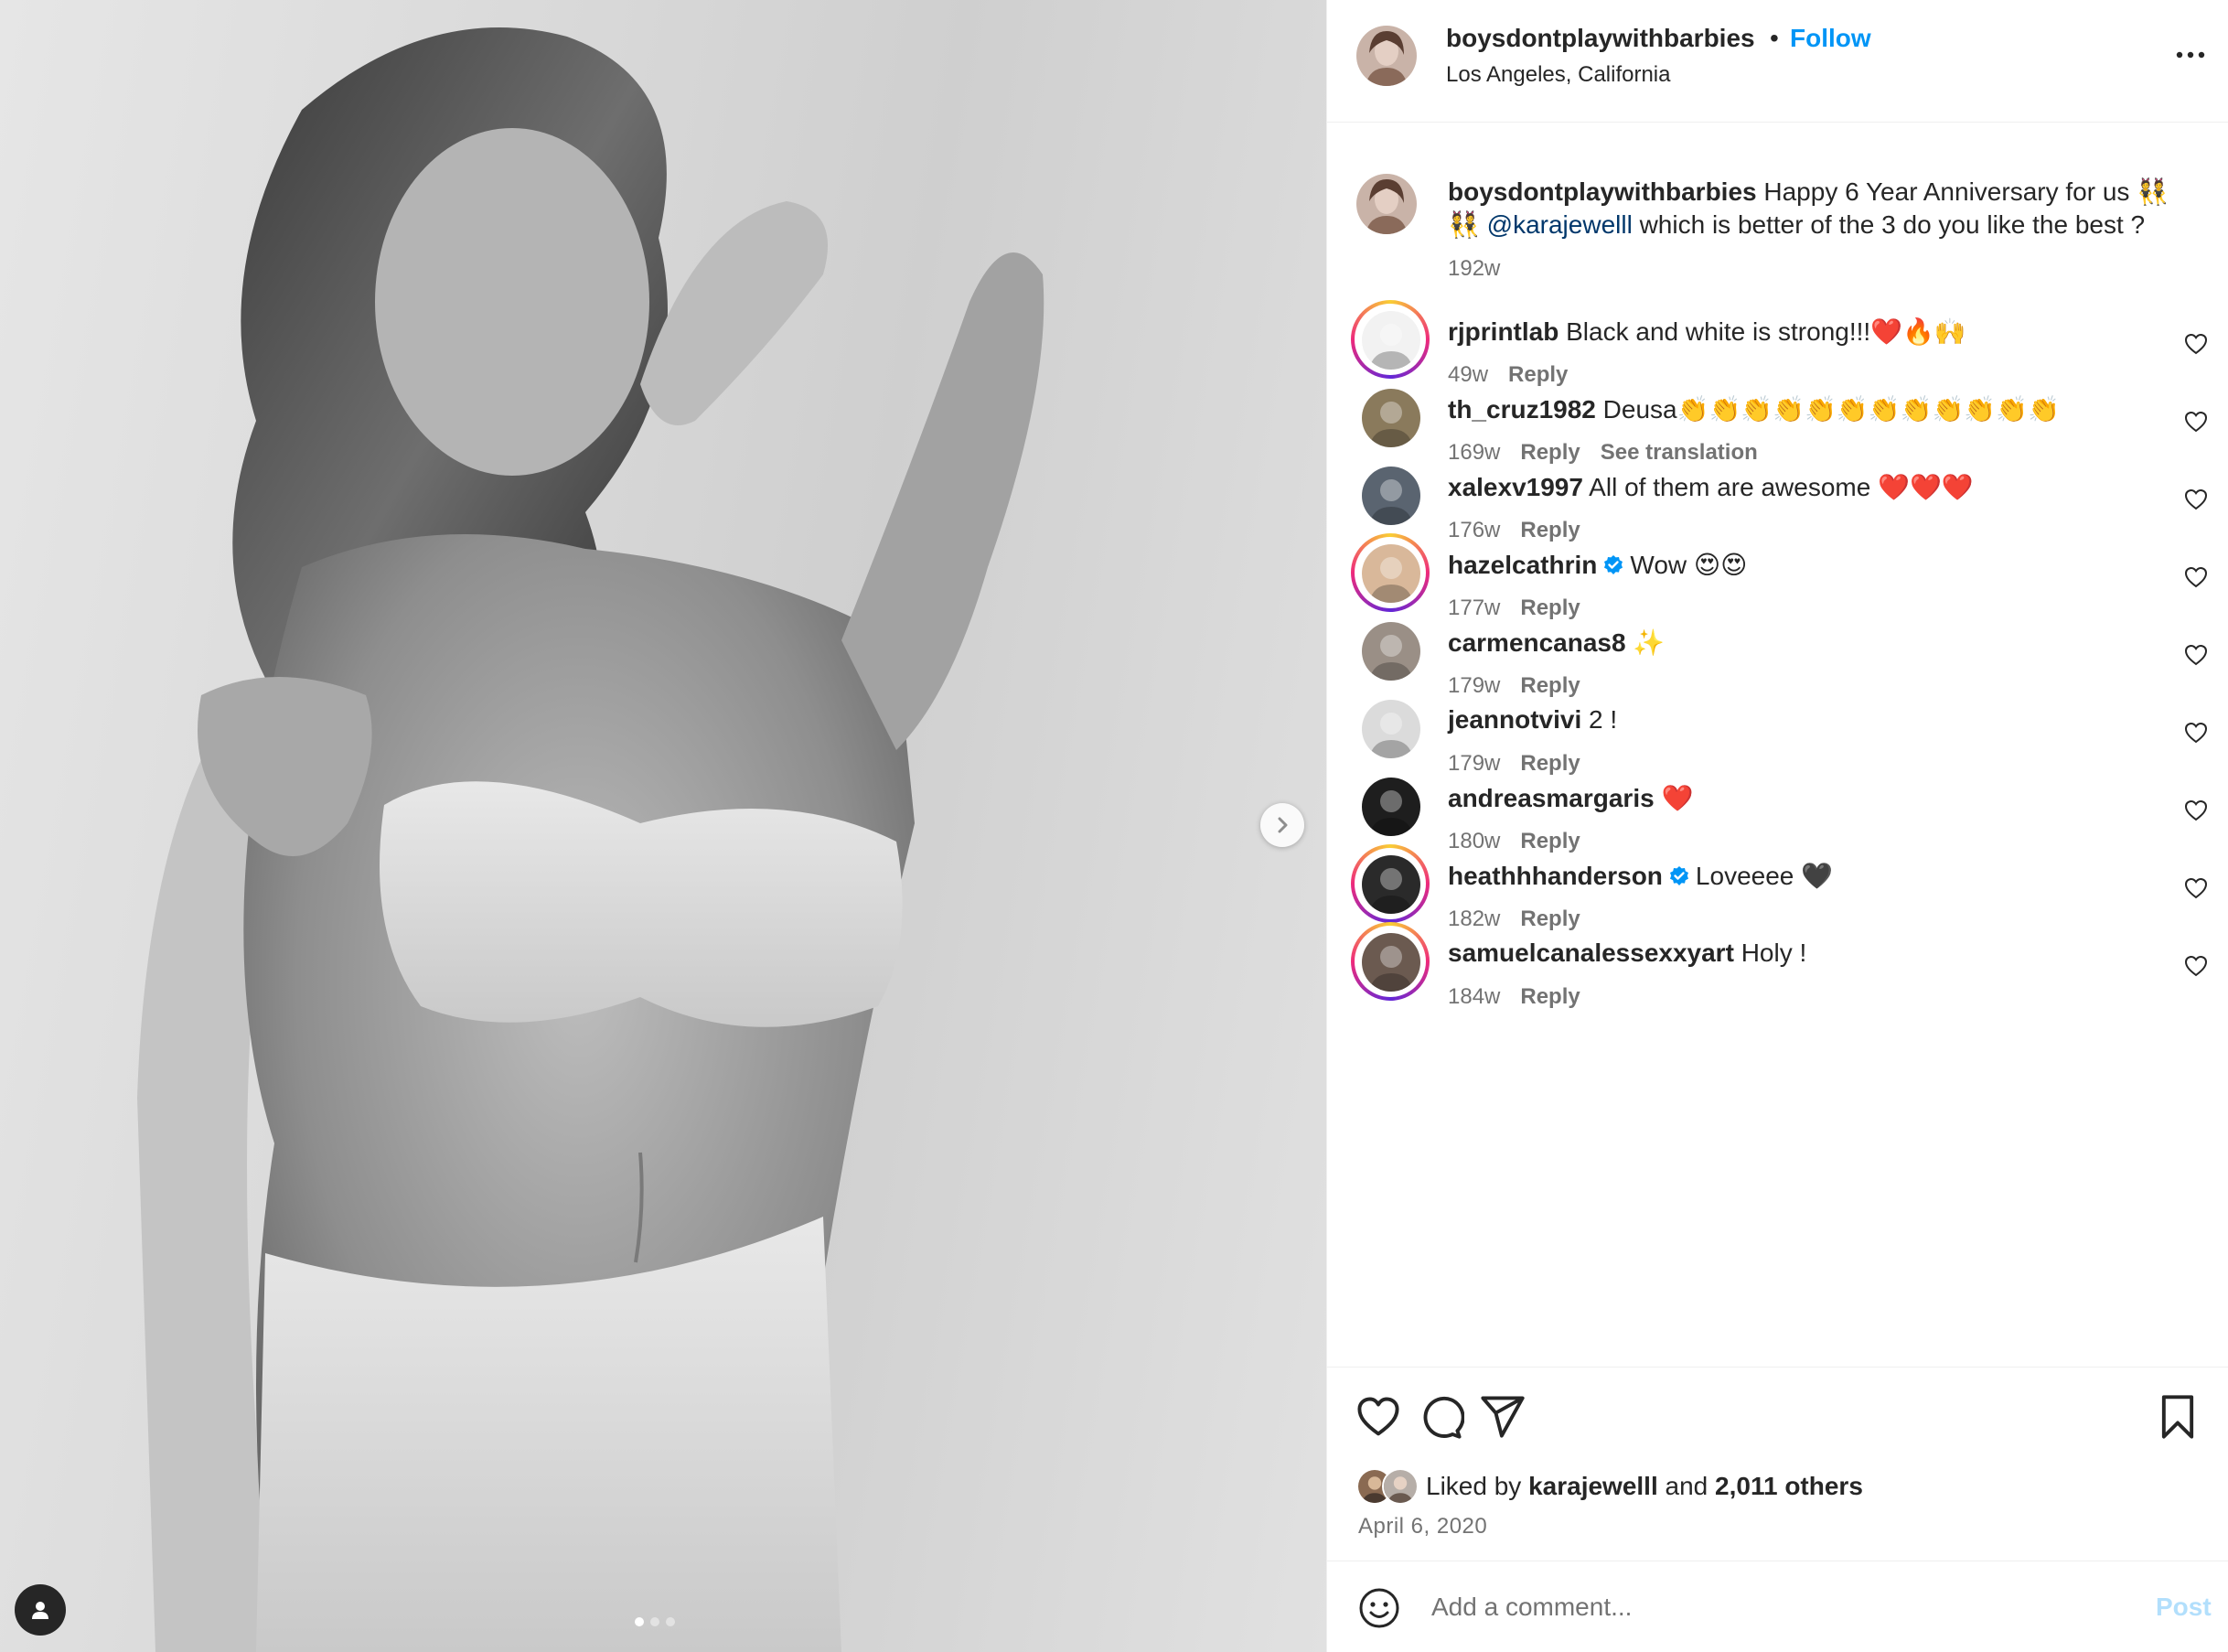  What do you see at coordinates (1474, 269) in the screenshot?
I see `caption-timestamp: 192w` at bounding box center [1474, 269].